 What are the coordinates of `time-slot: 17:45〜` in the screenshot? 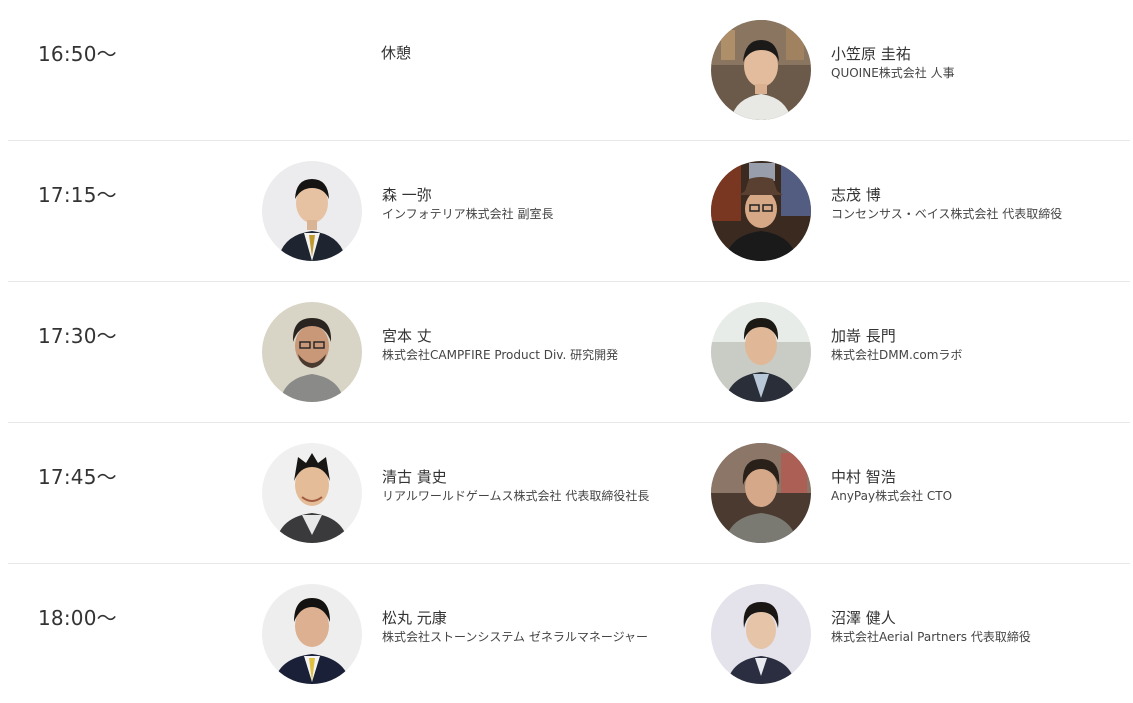 It's located at (77, 477).